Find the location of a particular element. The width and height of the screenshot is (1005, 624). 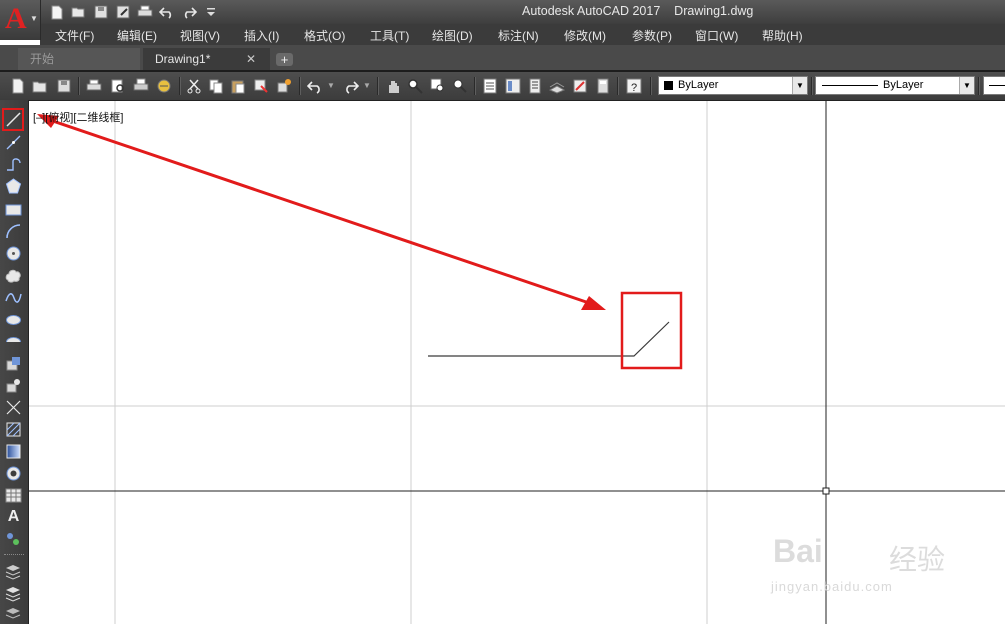

ellipse-icon is located at coordinates (13, 319).